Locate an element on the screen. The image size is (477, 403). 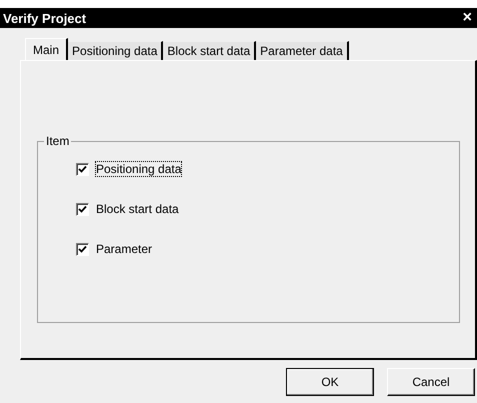
group-title: Item is located at coordinates (58, 141).